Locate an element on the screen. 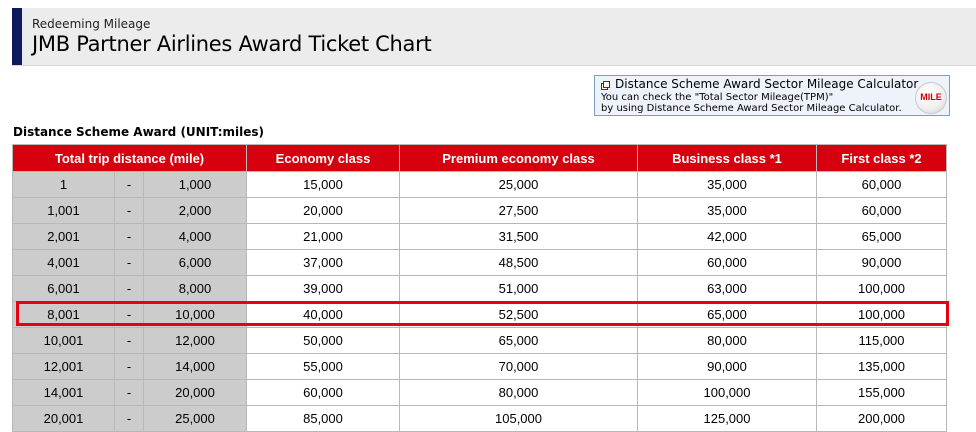 The width and height of the screenshot is (976, 432). distance-to-cell: 20,000 is located at coordinates (195, 392).